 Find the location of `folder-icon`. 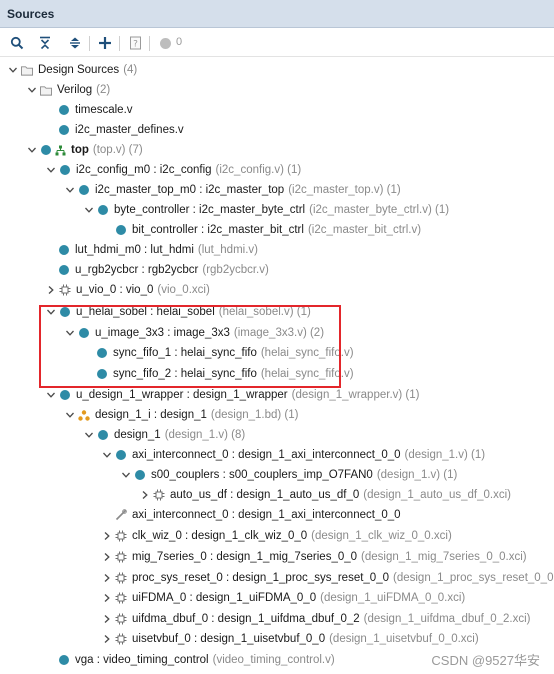

folder-icon is located at coordinates (46, 90).